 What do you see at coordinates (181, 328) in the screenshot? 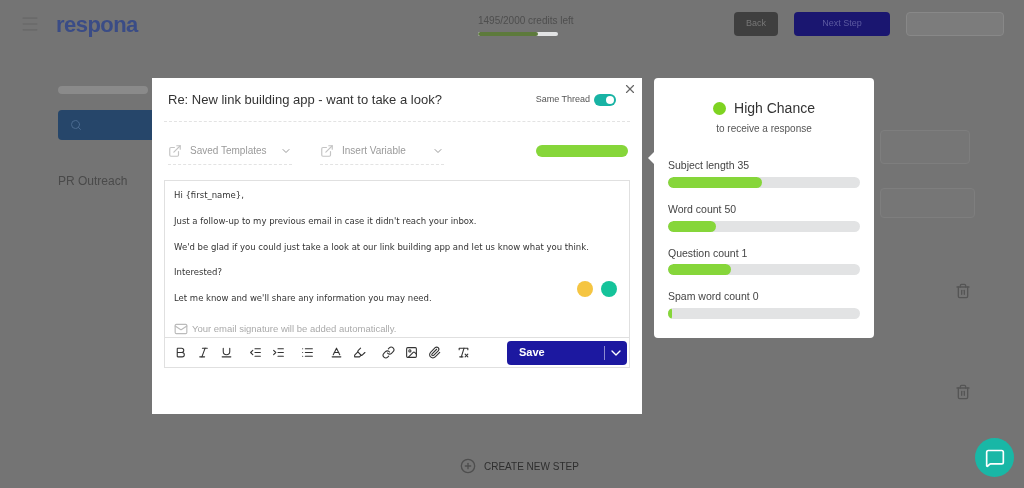
I see `mail-icon` at bounding box center [181, 328].